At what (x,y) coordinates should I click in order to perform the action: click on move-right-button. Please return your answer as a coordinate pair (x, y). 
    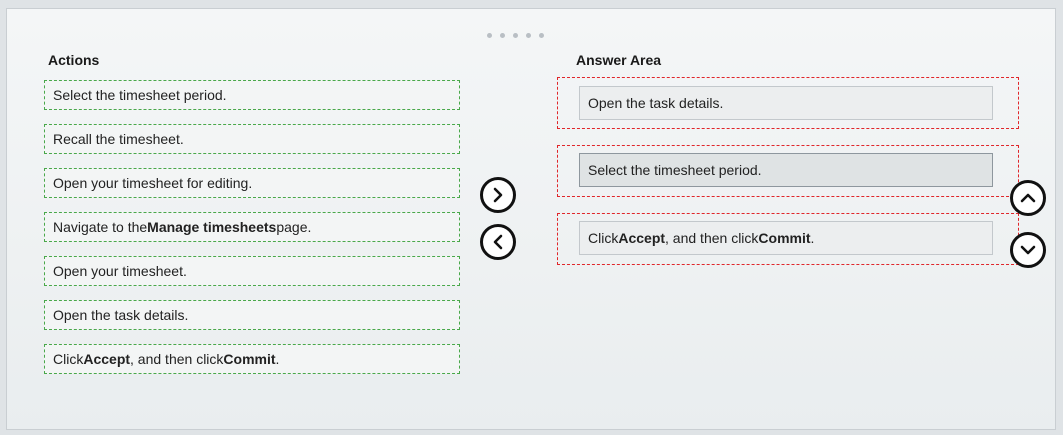
    Looking at the image, I should click on (498, 195).